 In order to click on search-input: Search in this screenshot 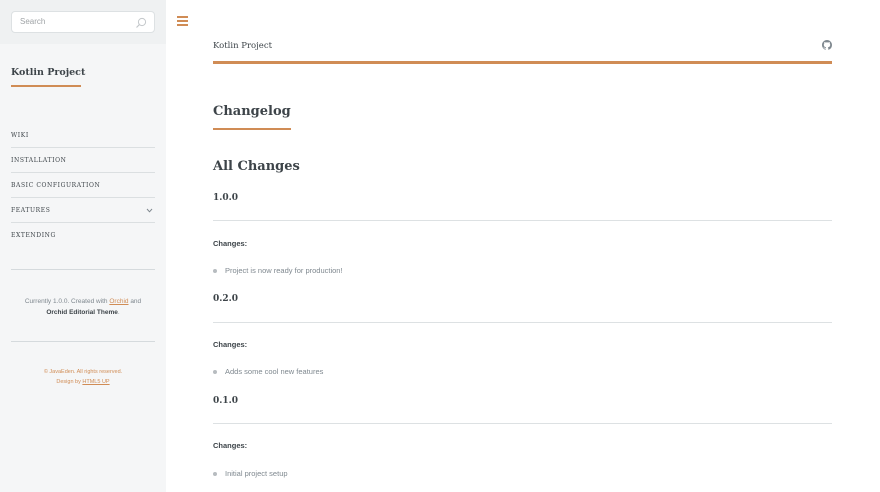, I will do `click(83, 22)`.